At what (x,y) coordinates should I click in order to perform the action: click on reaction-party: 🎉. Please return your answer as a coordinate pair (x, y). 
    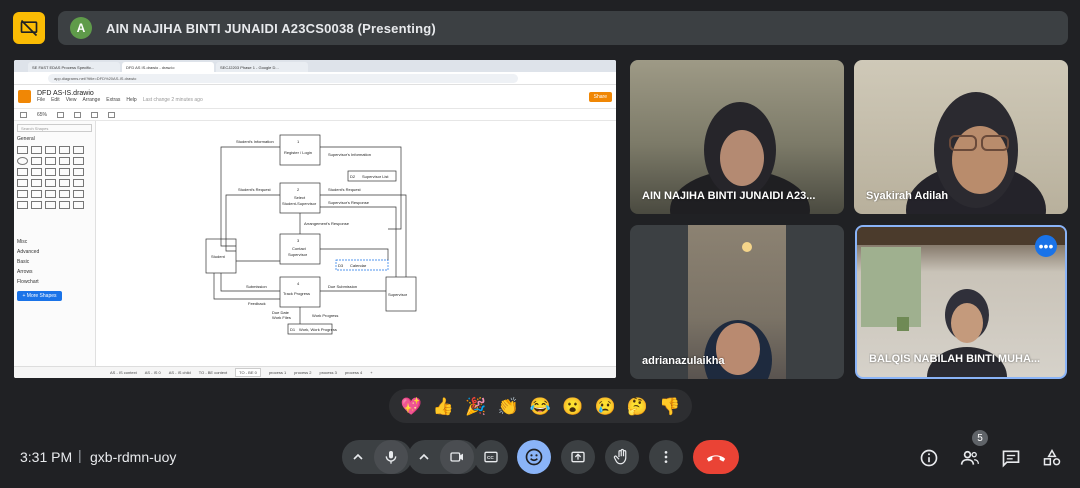
    Looking at the image, I should click on (475, 406).